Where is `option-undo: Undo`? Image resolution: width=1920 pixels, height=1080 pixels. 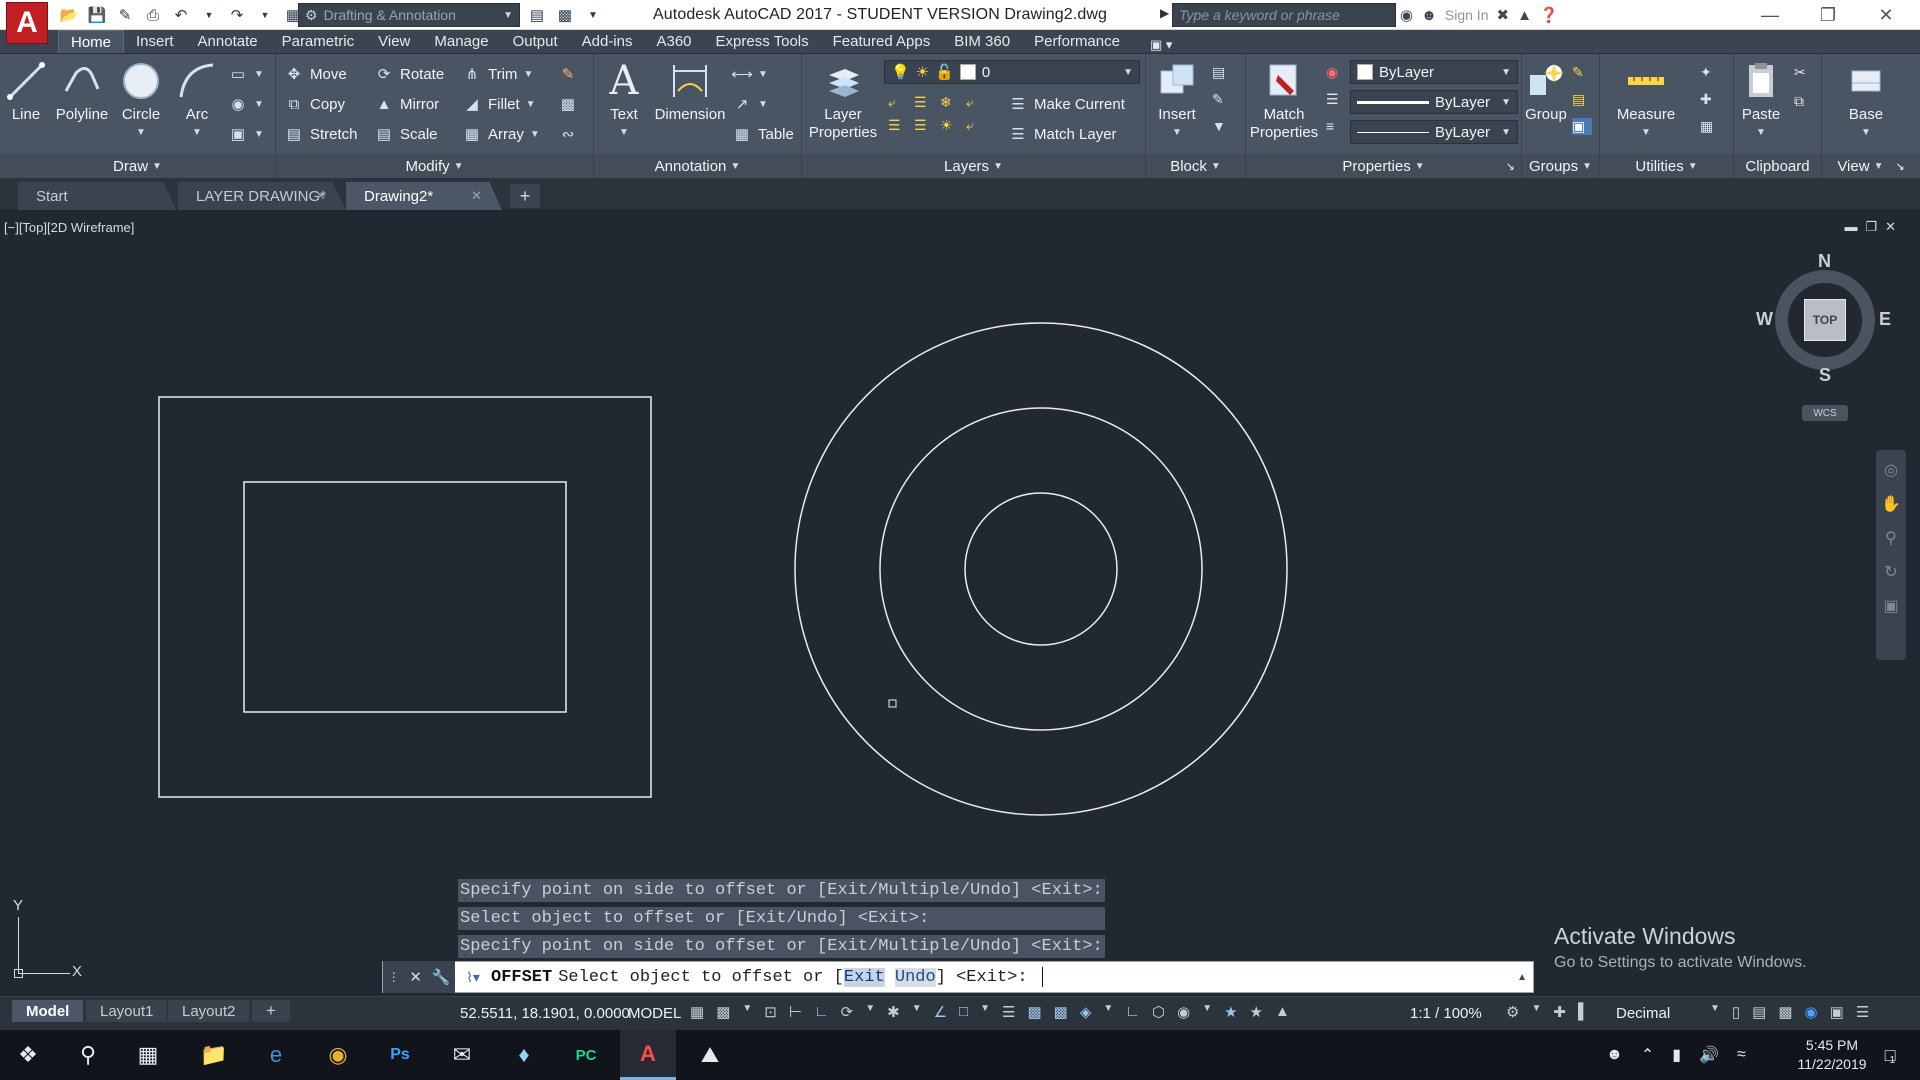 option-undo: Undo is located at coordinates (915, 977).